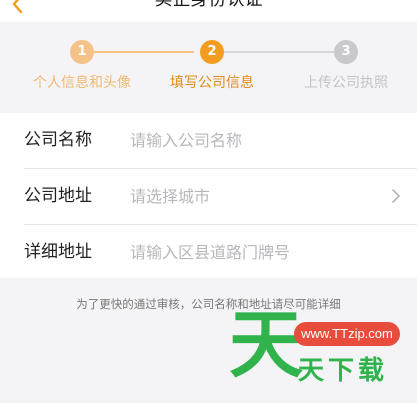  Describe the element at coordinates (208, 11) in the screenshot. I see `top-bar: 实企身份认证` at that location.